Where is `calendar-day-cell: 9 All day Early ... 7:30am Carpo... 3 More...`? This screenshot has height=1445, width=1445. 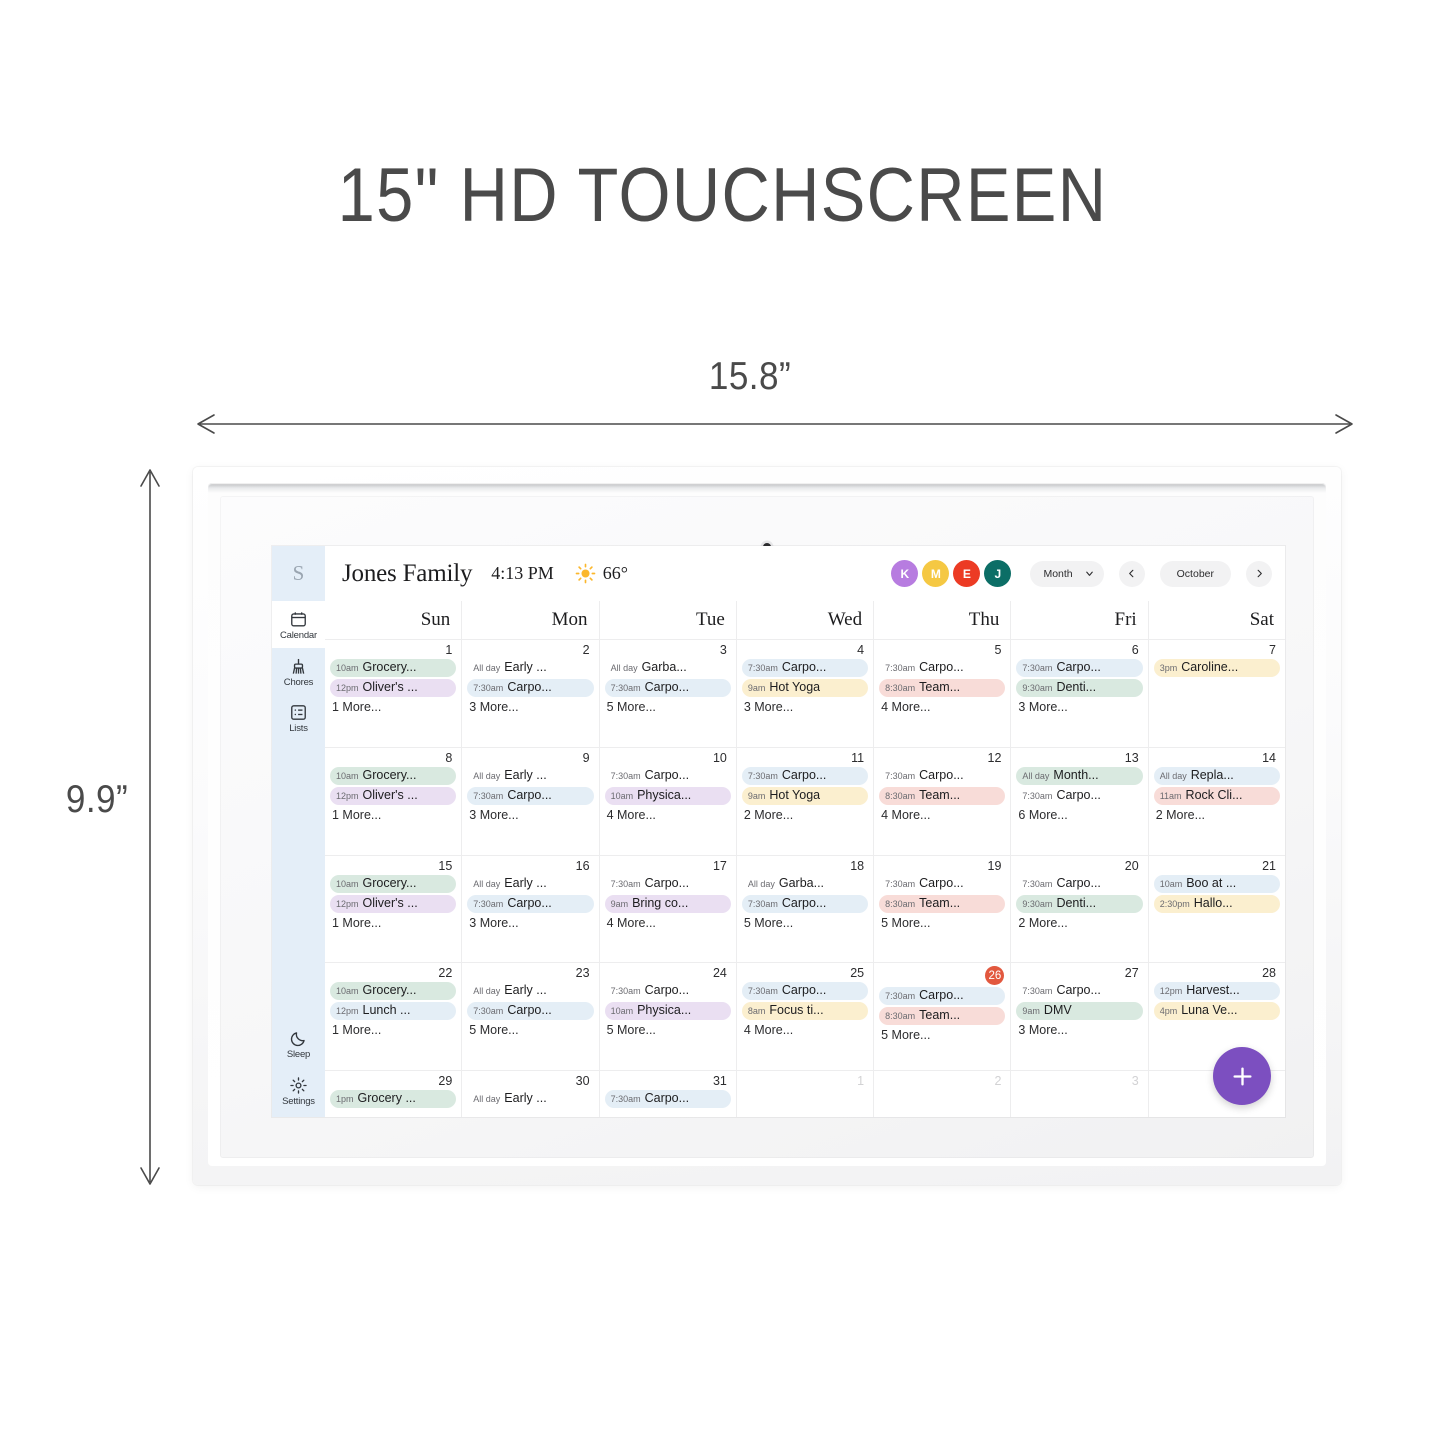
calendar-day-cell: 9 All day Early ... 7:30am Carpo... 3 More... is located at coordinates (531, 801).